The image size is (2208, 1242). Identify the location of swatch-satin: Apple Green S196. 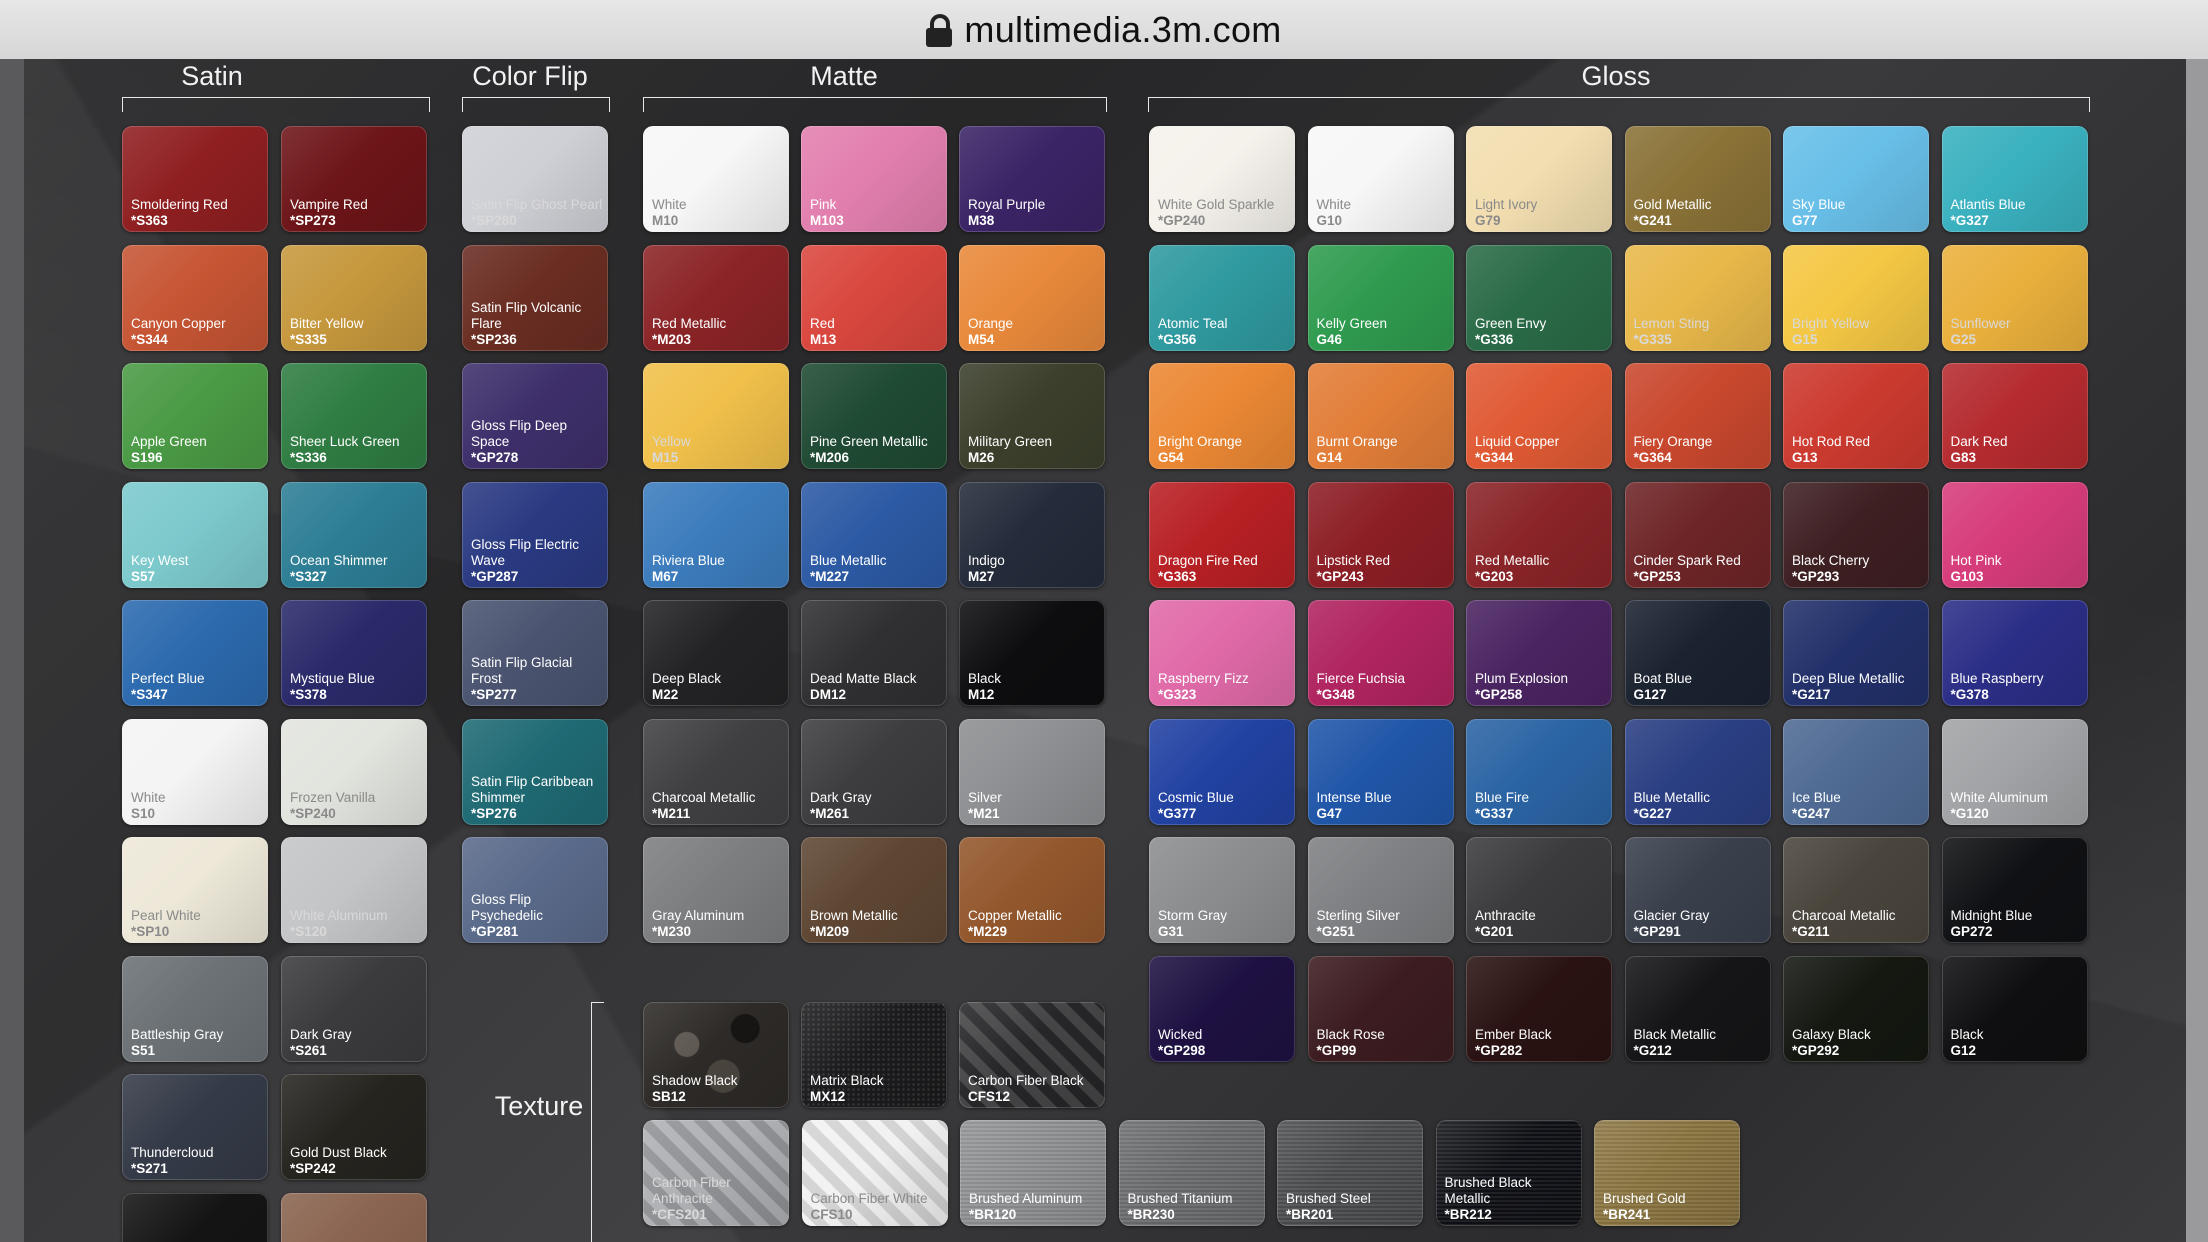
(195, 416).